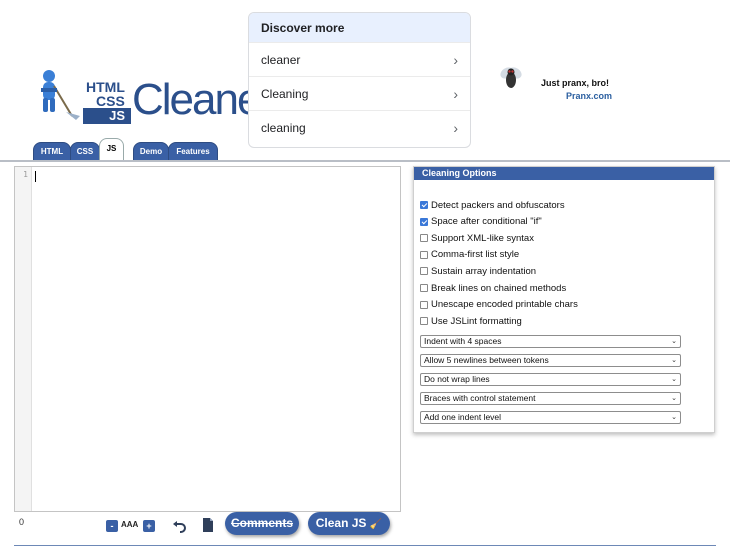 Image resolution: width=730 pixels, height=548 pixels. What do you see at coordinates (424, 238) in the screenshot?
I see `checkbox-xml-syntax` at bounding box center [424, 238].